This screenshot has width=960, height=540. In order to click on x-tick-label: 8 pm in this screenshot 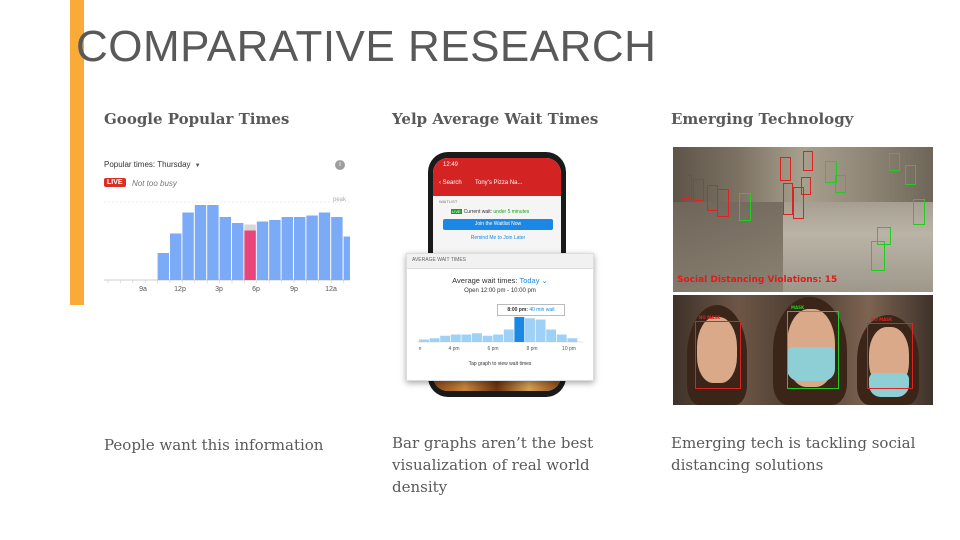, I will do `click(531, 349)`.